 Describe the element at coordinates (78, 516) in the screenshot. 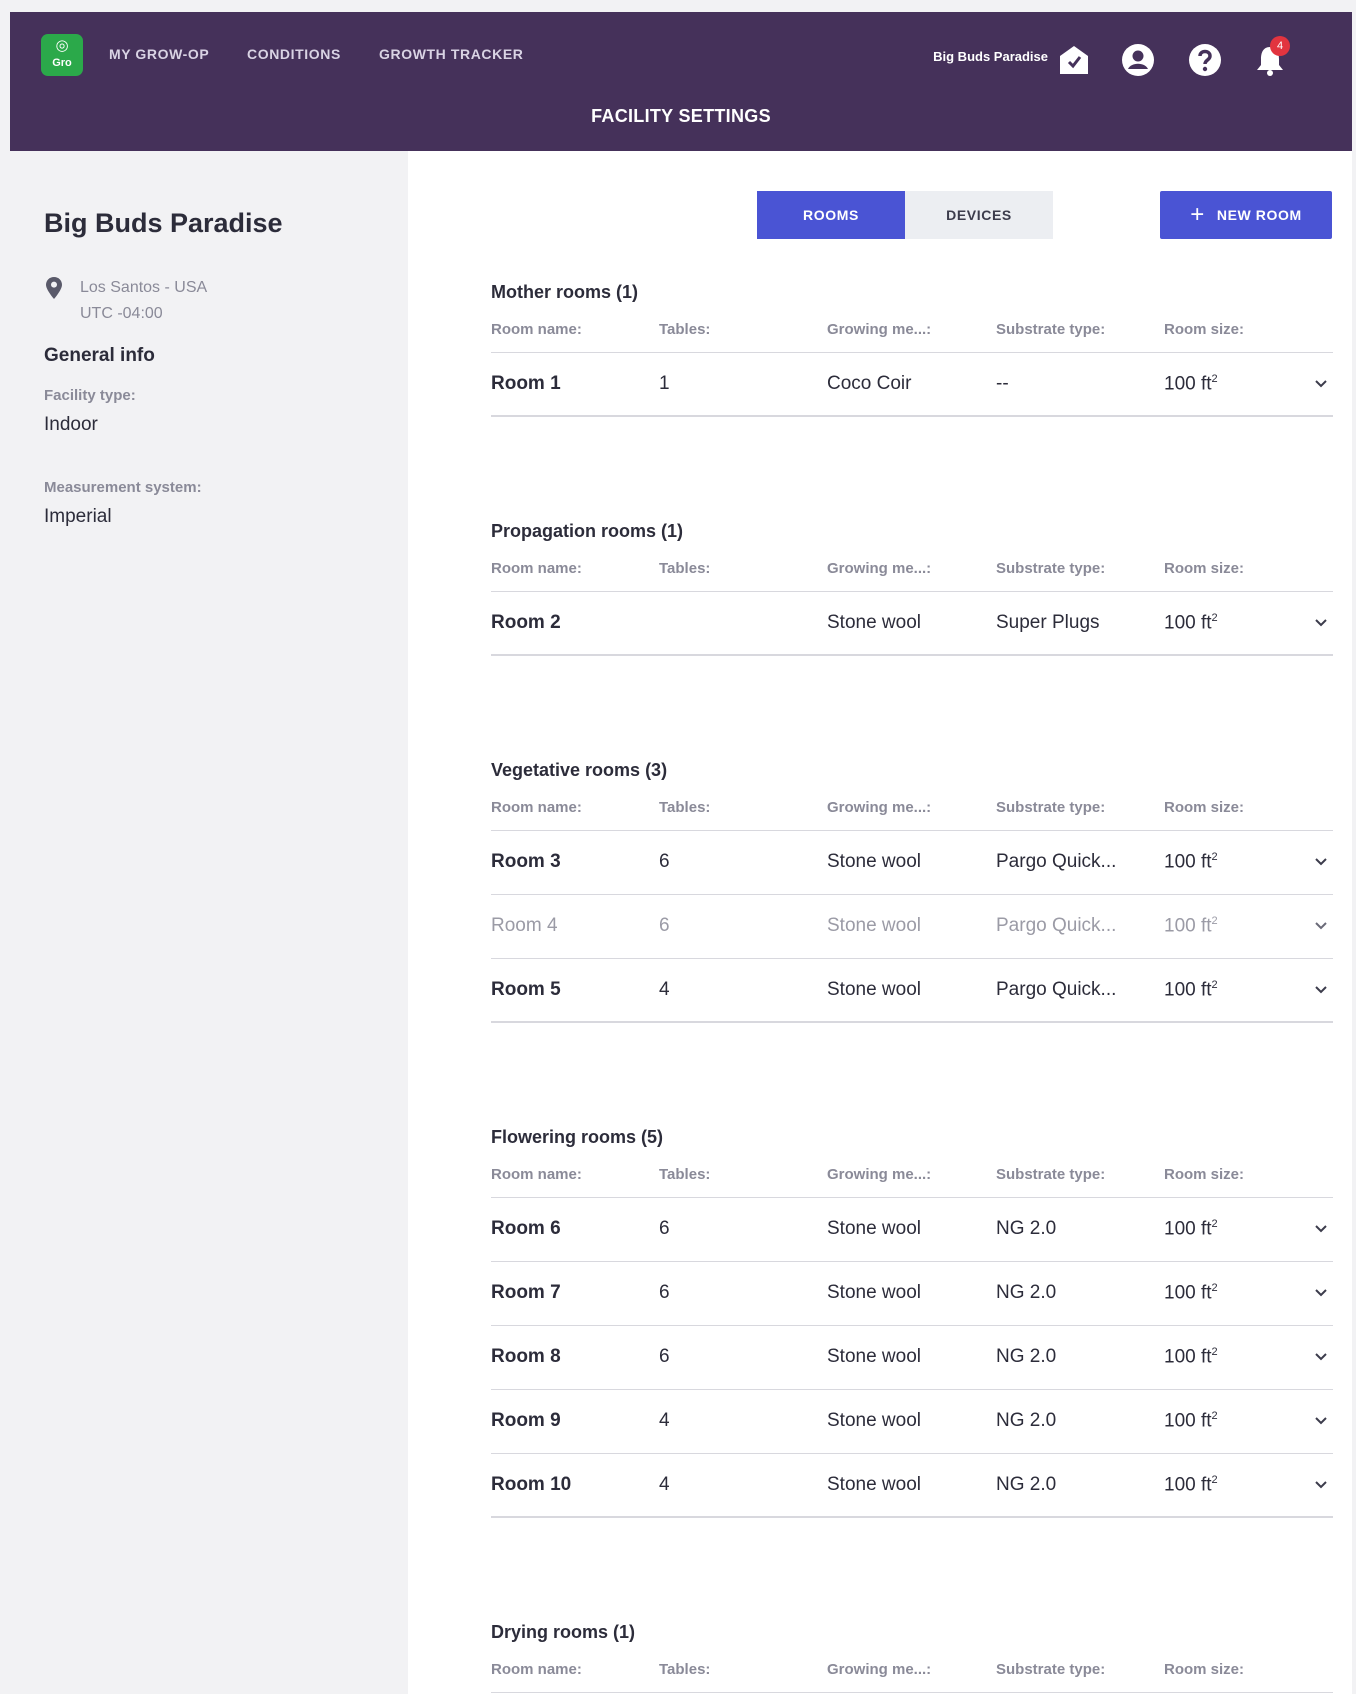

I see `measurement-system-value: Imperial` at that location.